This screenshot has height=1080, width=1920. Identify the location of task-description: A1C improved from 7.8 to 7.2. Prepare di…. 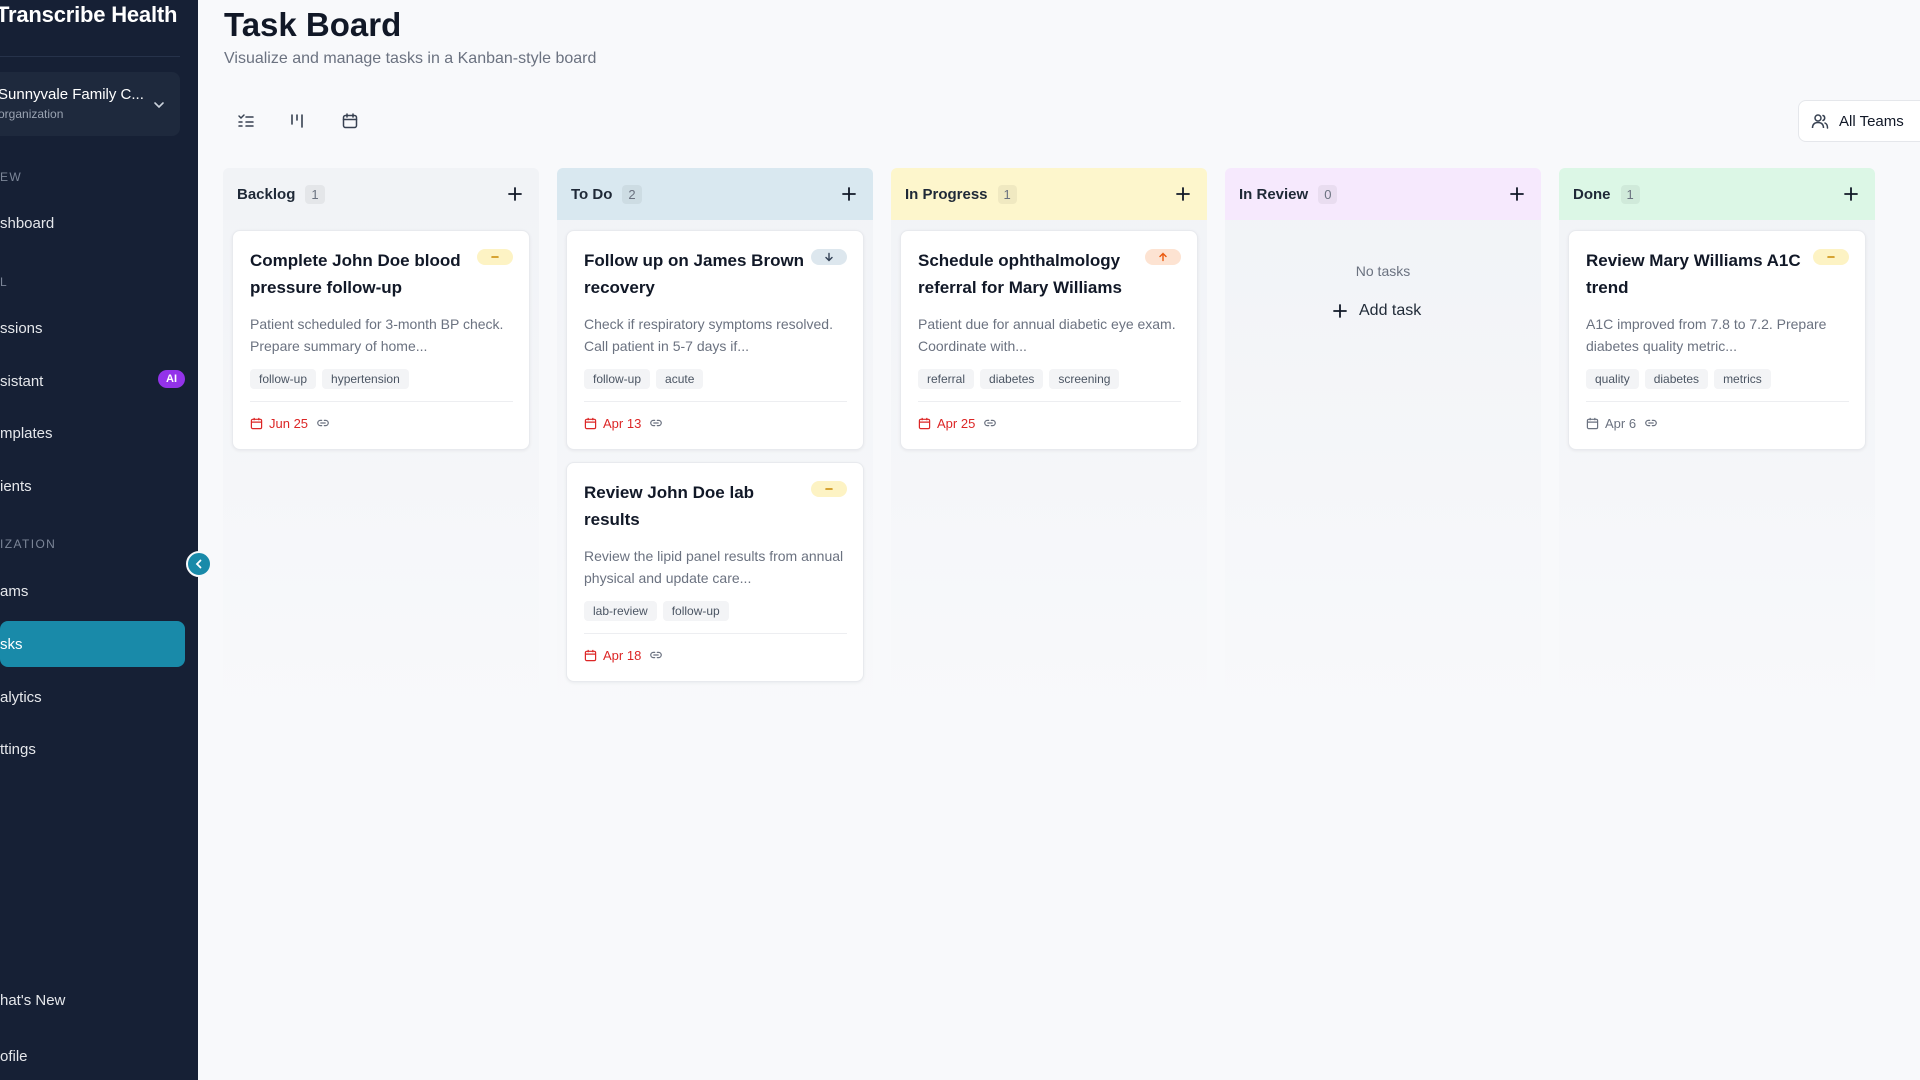
(1706, 335).